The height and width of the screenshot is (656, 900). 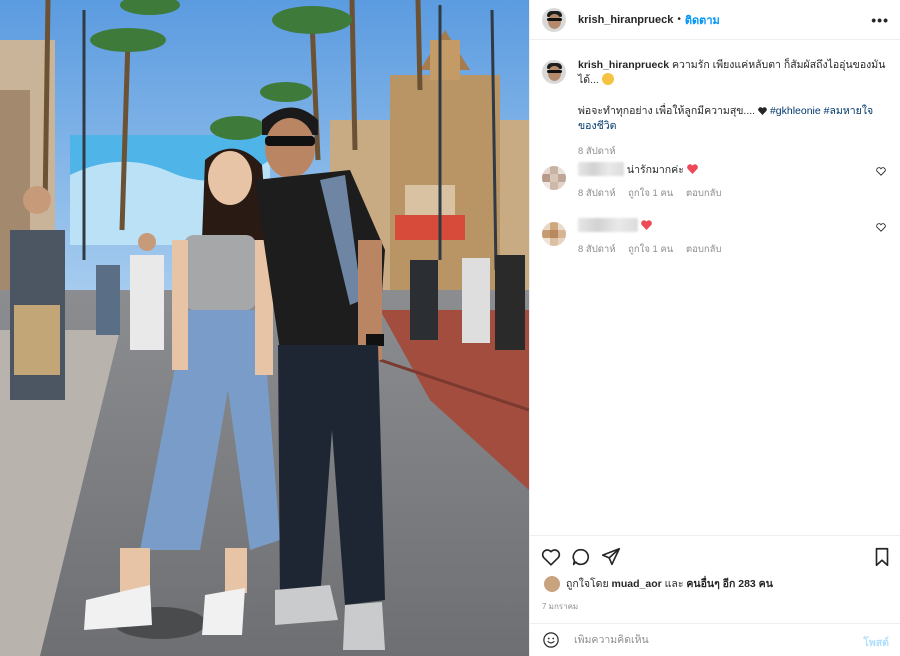 I want to click on post-date: 7 มกราคม, so click(x=560, y=606).